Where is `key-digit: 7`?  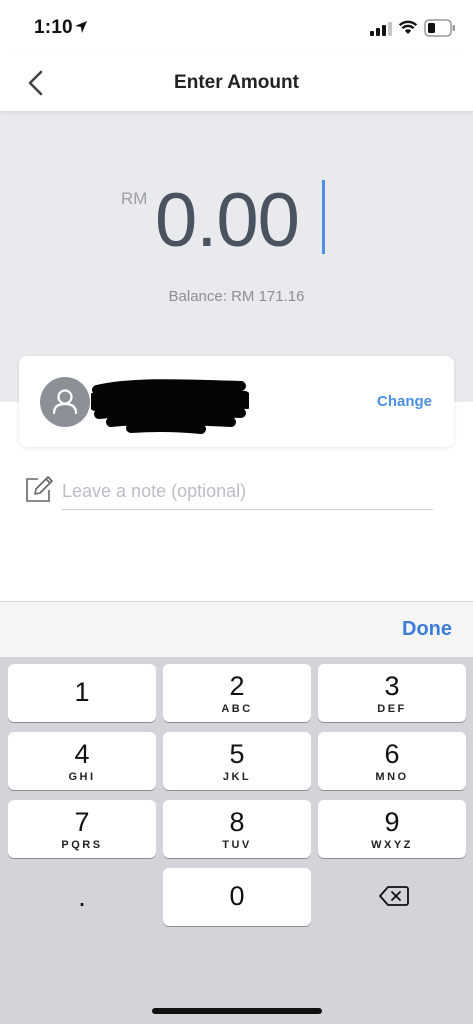 key-digit: 7 is located at coordinates (82, 822).